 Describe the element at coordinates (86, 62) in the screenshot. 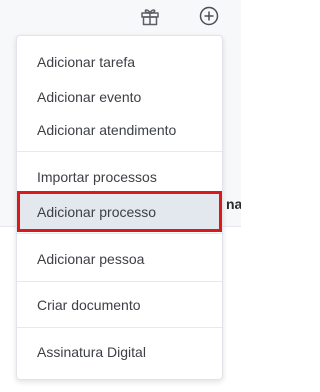

I see `menu-item-label: Adicionar tarefa` at that location.